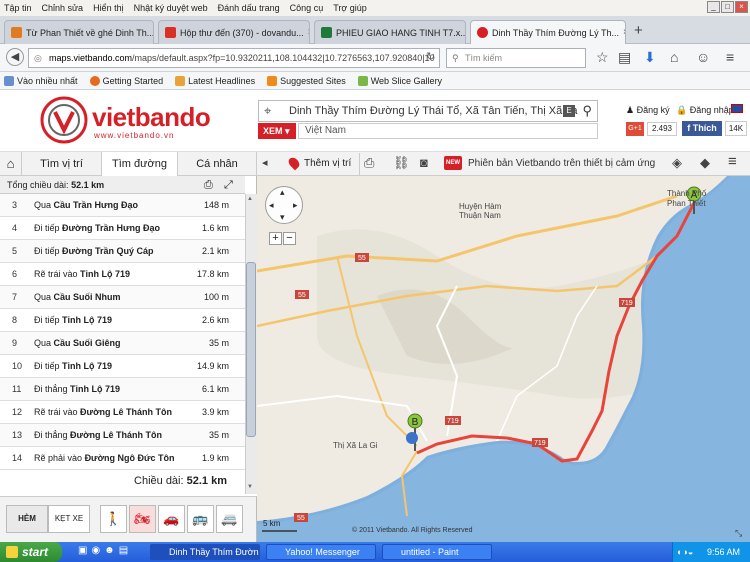 This screenshot has height=562, width=750. I want to click on download-icon: ⬇, so click(650, 57).